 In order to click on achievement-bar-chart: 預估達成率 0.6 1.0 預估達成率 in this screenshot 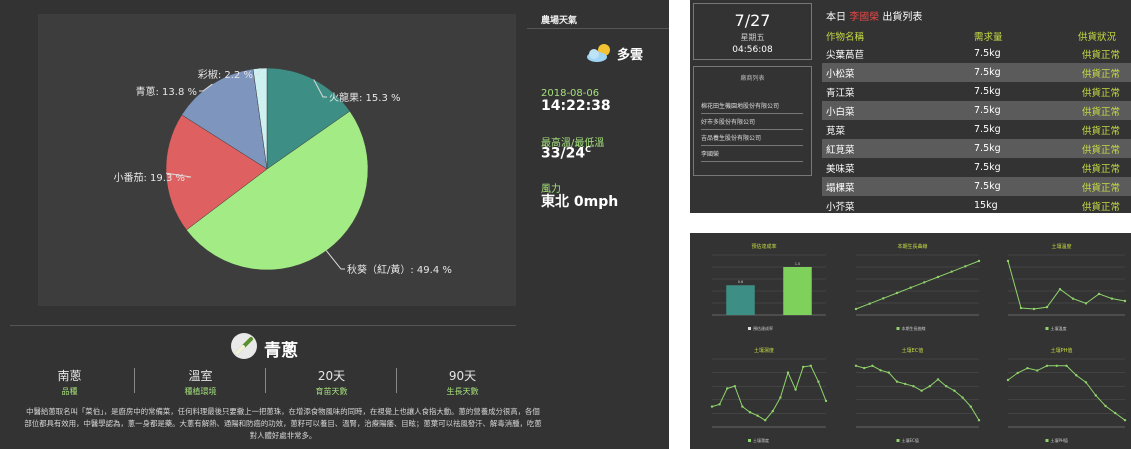, I will do `click(764, 287)`.